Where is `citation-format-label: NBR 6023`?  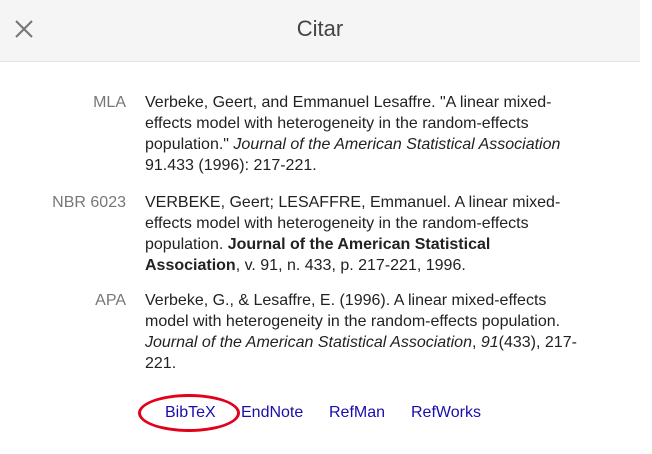
citation-format-label: NBR 6023 is located at coordinates (89, 202).